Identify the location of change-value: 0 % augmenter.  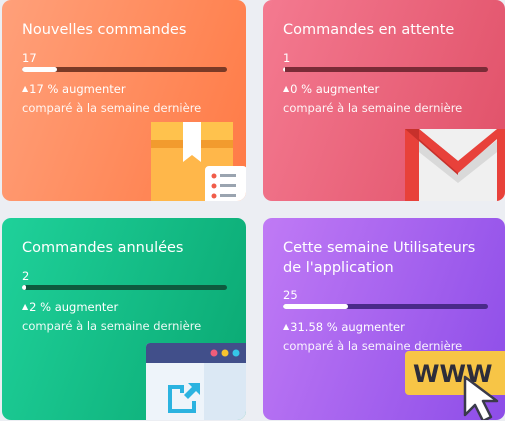
(335, 89).